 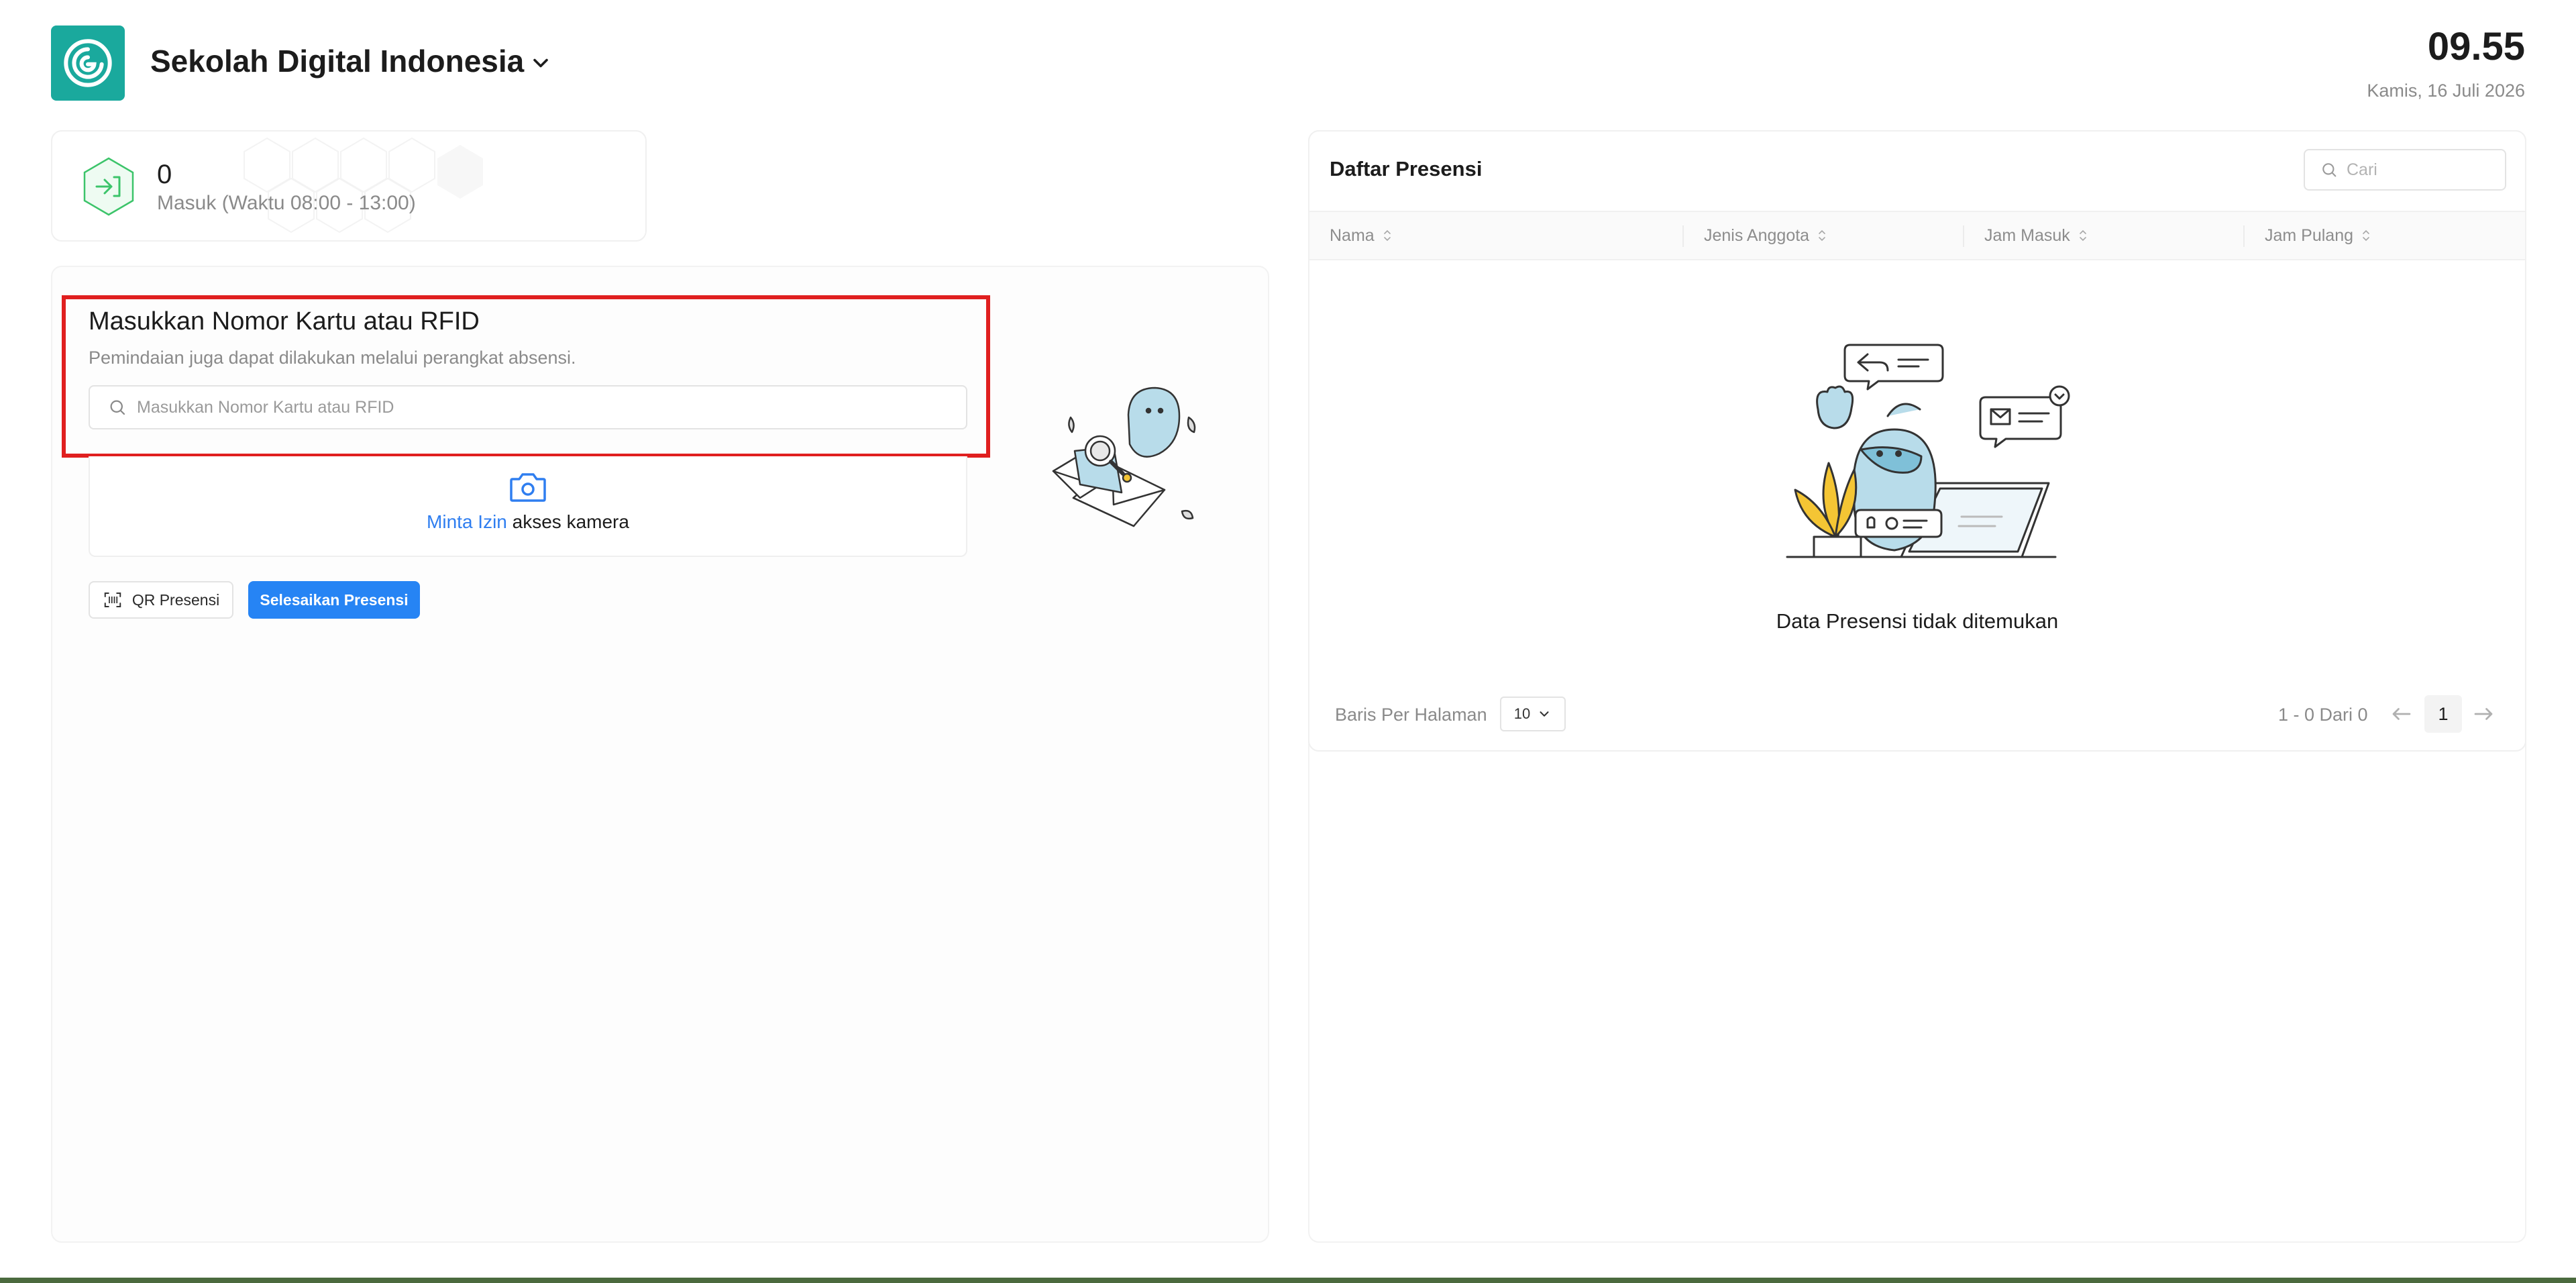 I want to click on camera-icon, so click(x=527, y=487).